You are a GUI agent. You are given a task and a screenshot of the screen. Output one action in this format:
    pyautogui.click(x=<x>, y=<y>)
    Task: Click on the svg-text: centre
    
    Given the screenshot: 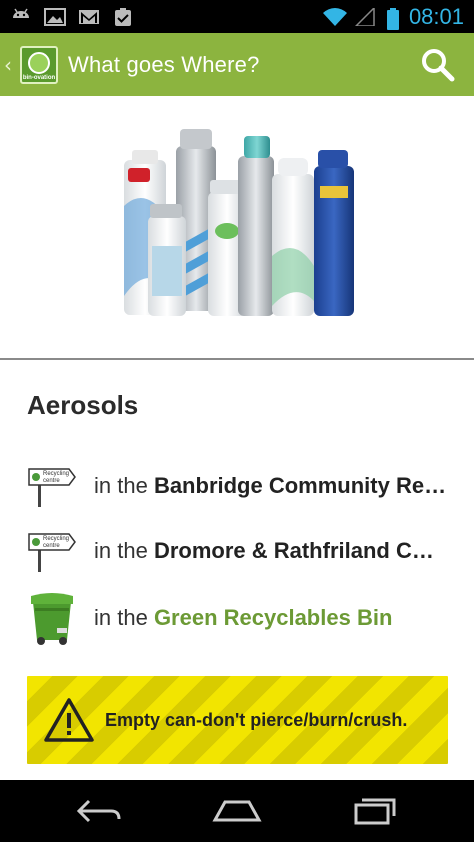 What is the action you would take?
    pyautogui.click(x=51, y=546)
    